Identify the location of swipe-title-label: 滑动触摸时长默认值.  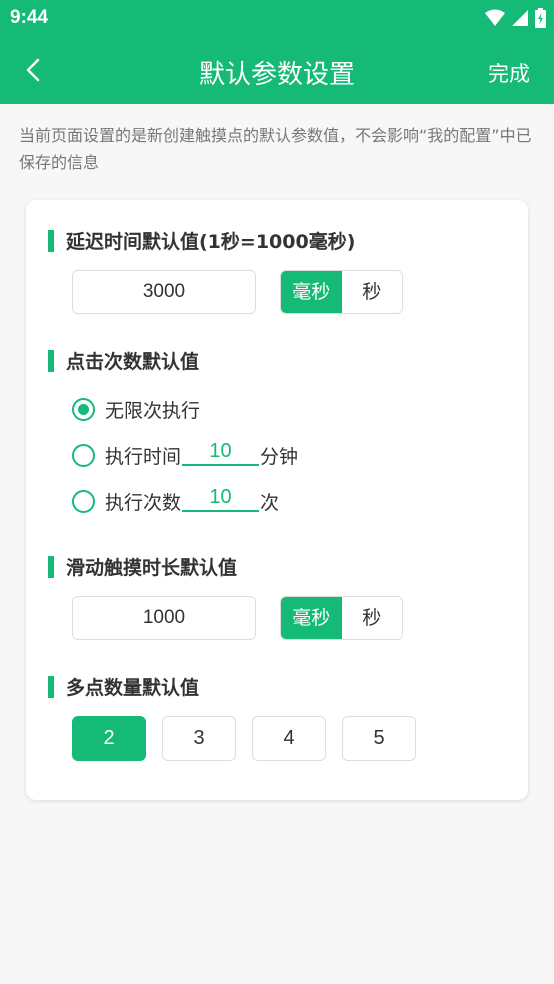
(152, 568).